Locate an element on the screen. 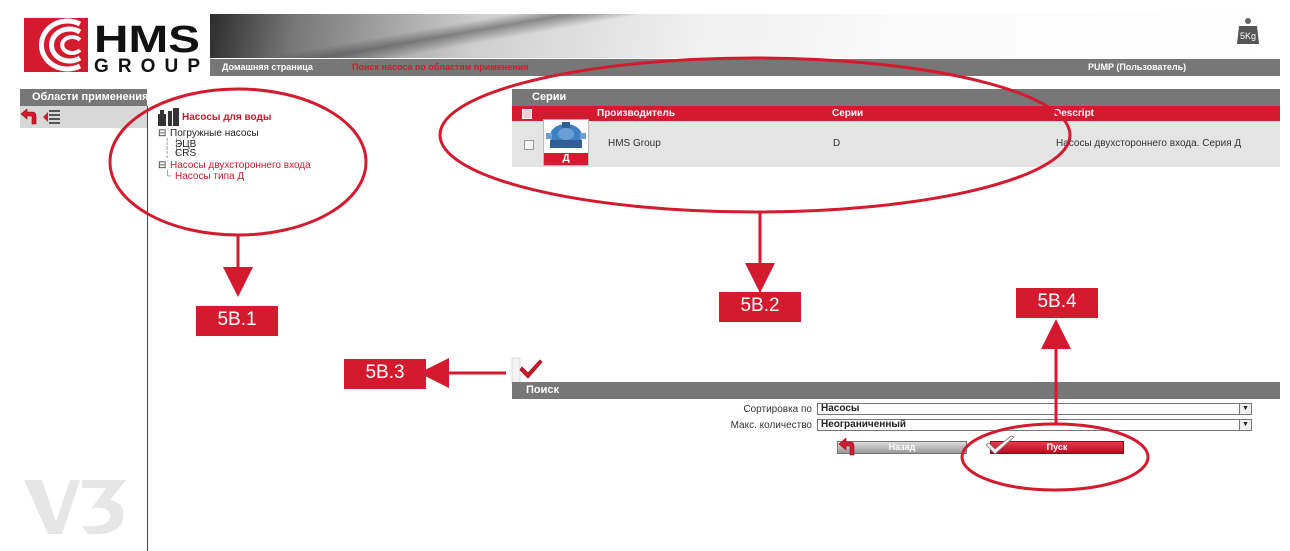 This screenshot has height=551, width=1290. annotation-ellipse-tree is located at coordinates (238, 162).